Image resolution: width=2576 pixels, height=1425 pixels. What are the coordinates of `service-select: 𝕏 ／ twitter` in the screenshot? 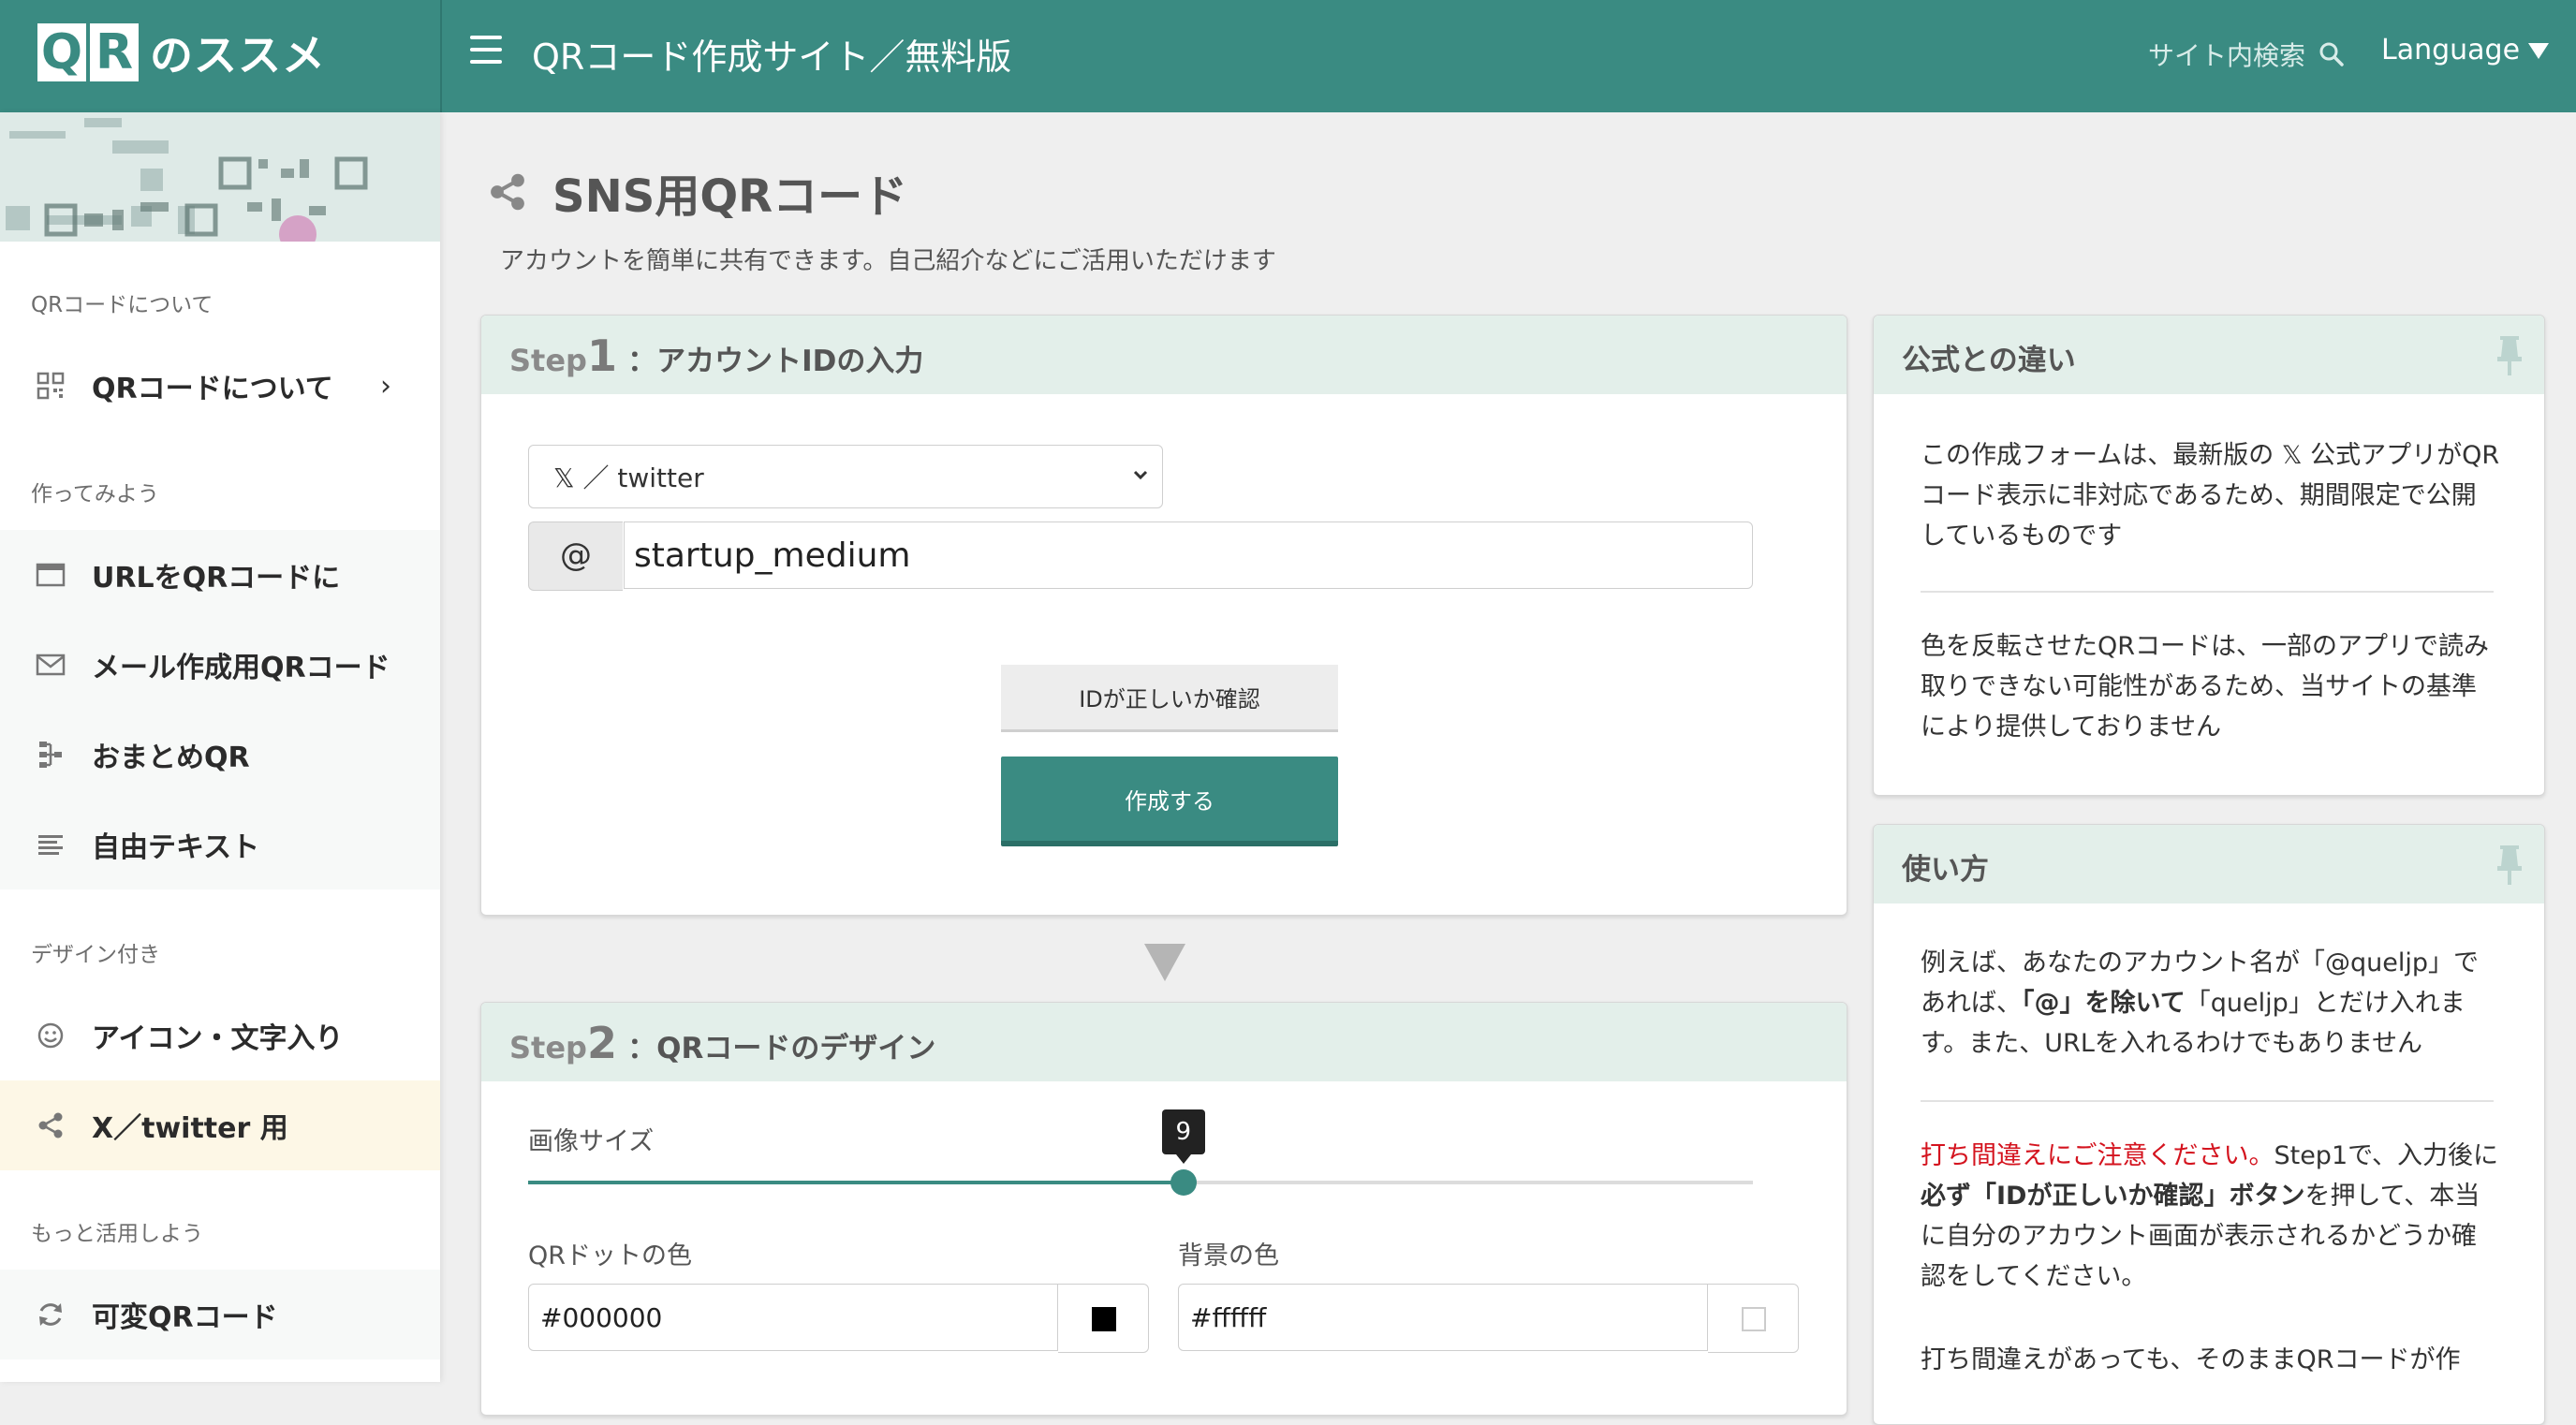 It's located at (845, 476).